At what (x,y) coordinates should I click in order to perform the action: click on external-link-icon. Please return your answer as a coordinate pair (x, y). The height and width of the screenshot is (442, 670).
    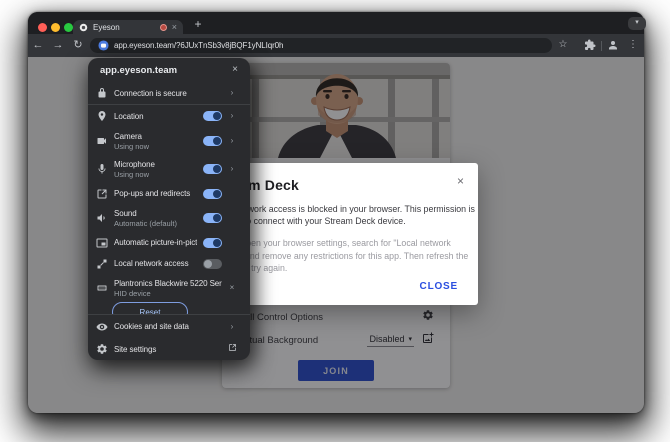
    Looking at the image, I should click on (232, 349).